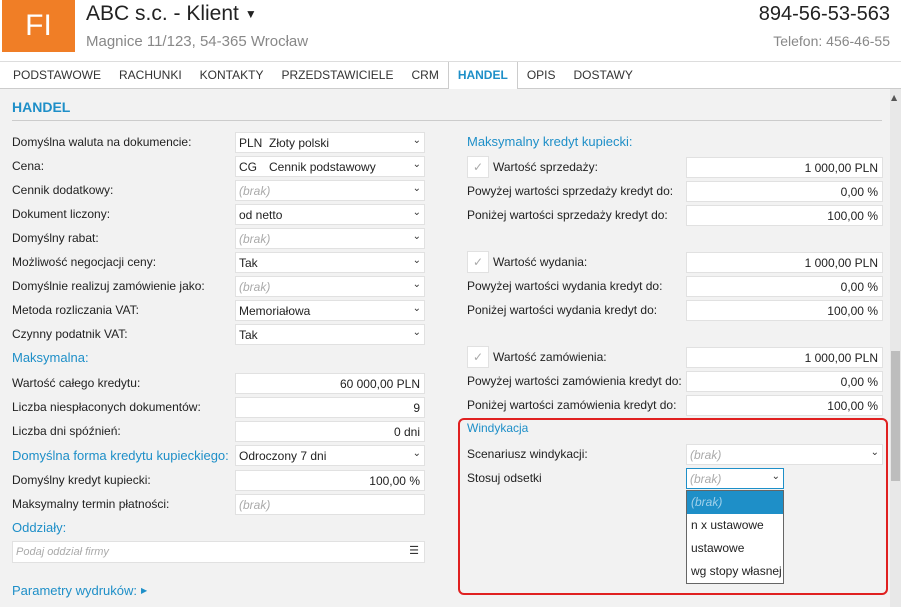  I want to click on tab-kontakty: KONTAKTY, so click(232, 75).